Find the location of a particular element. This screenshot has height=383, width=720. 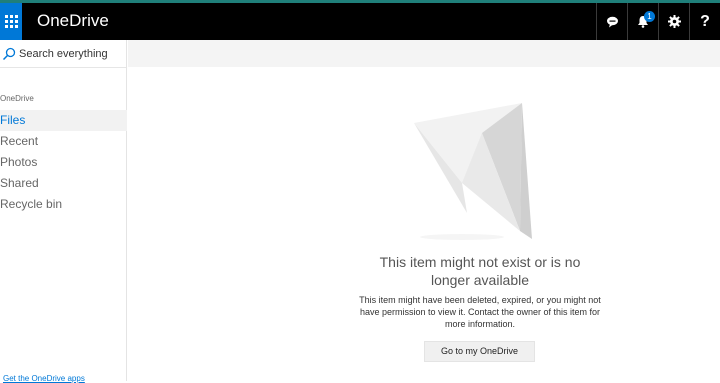

help-icon: ? is located at coordinates (705, 21).